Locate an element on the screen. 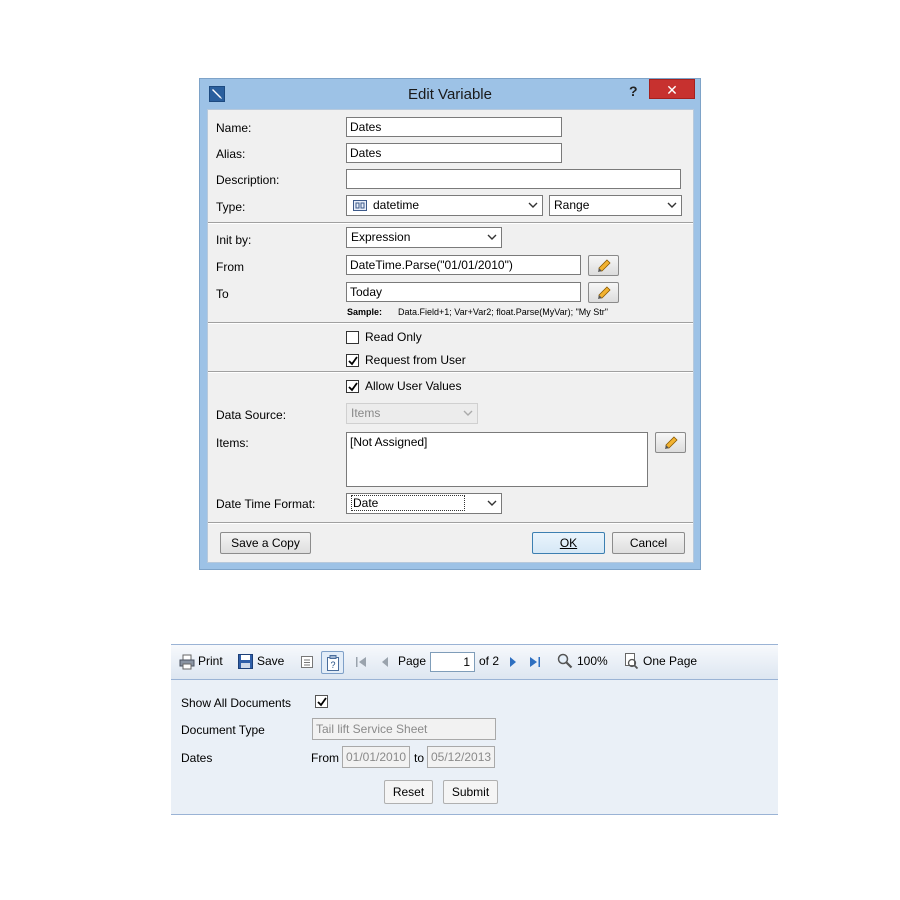 This screenshot has width=900, height=900. one-page-button: One Page is located at coordinates (670, 661).